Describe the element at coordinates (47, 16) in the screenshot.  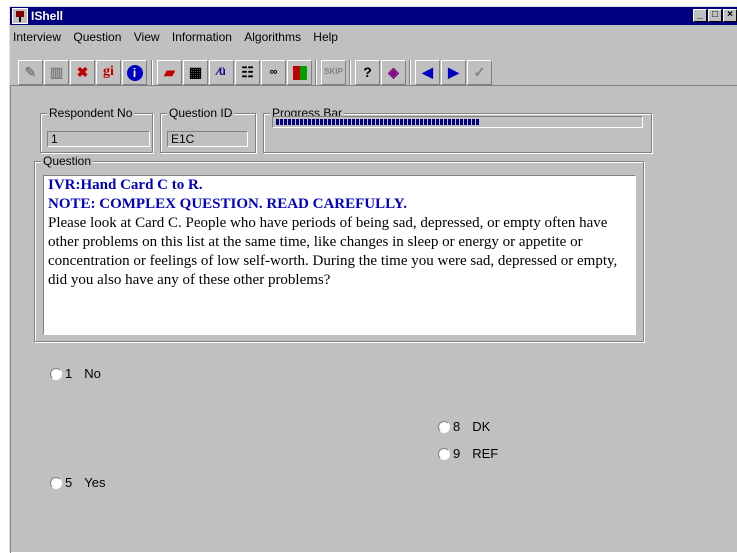
I see `window-title: IShell` at that location.